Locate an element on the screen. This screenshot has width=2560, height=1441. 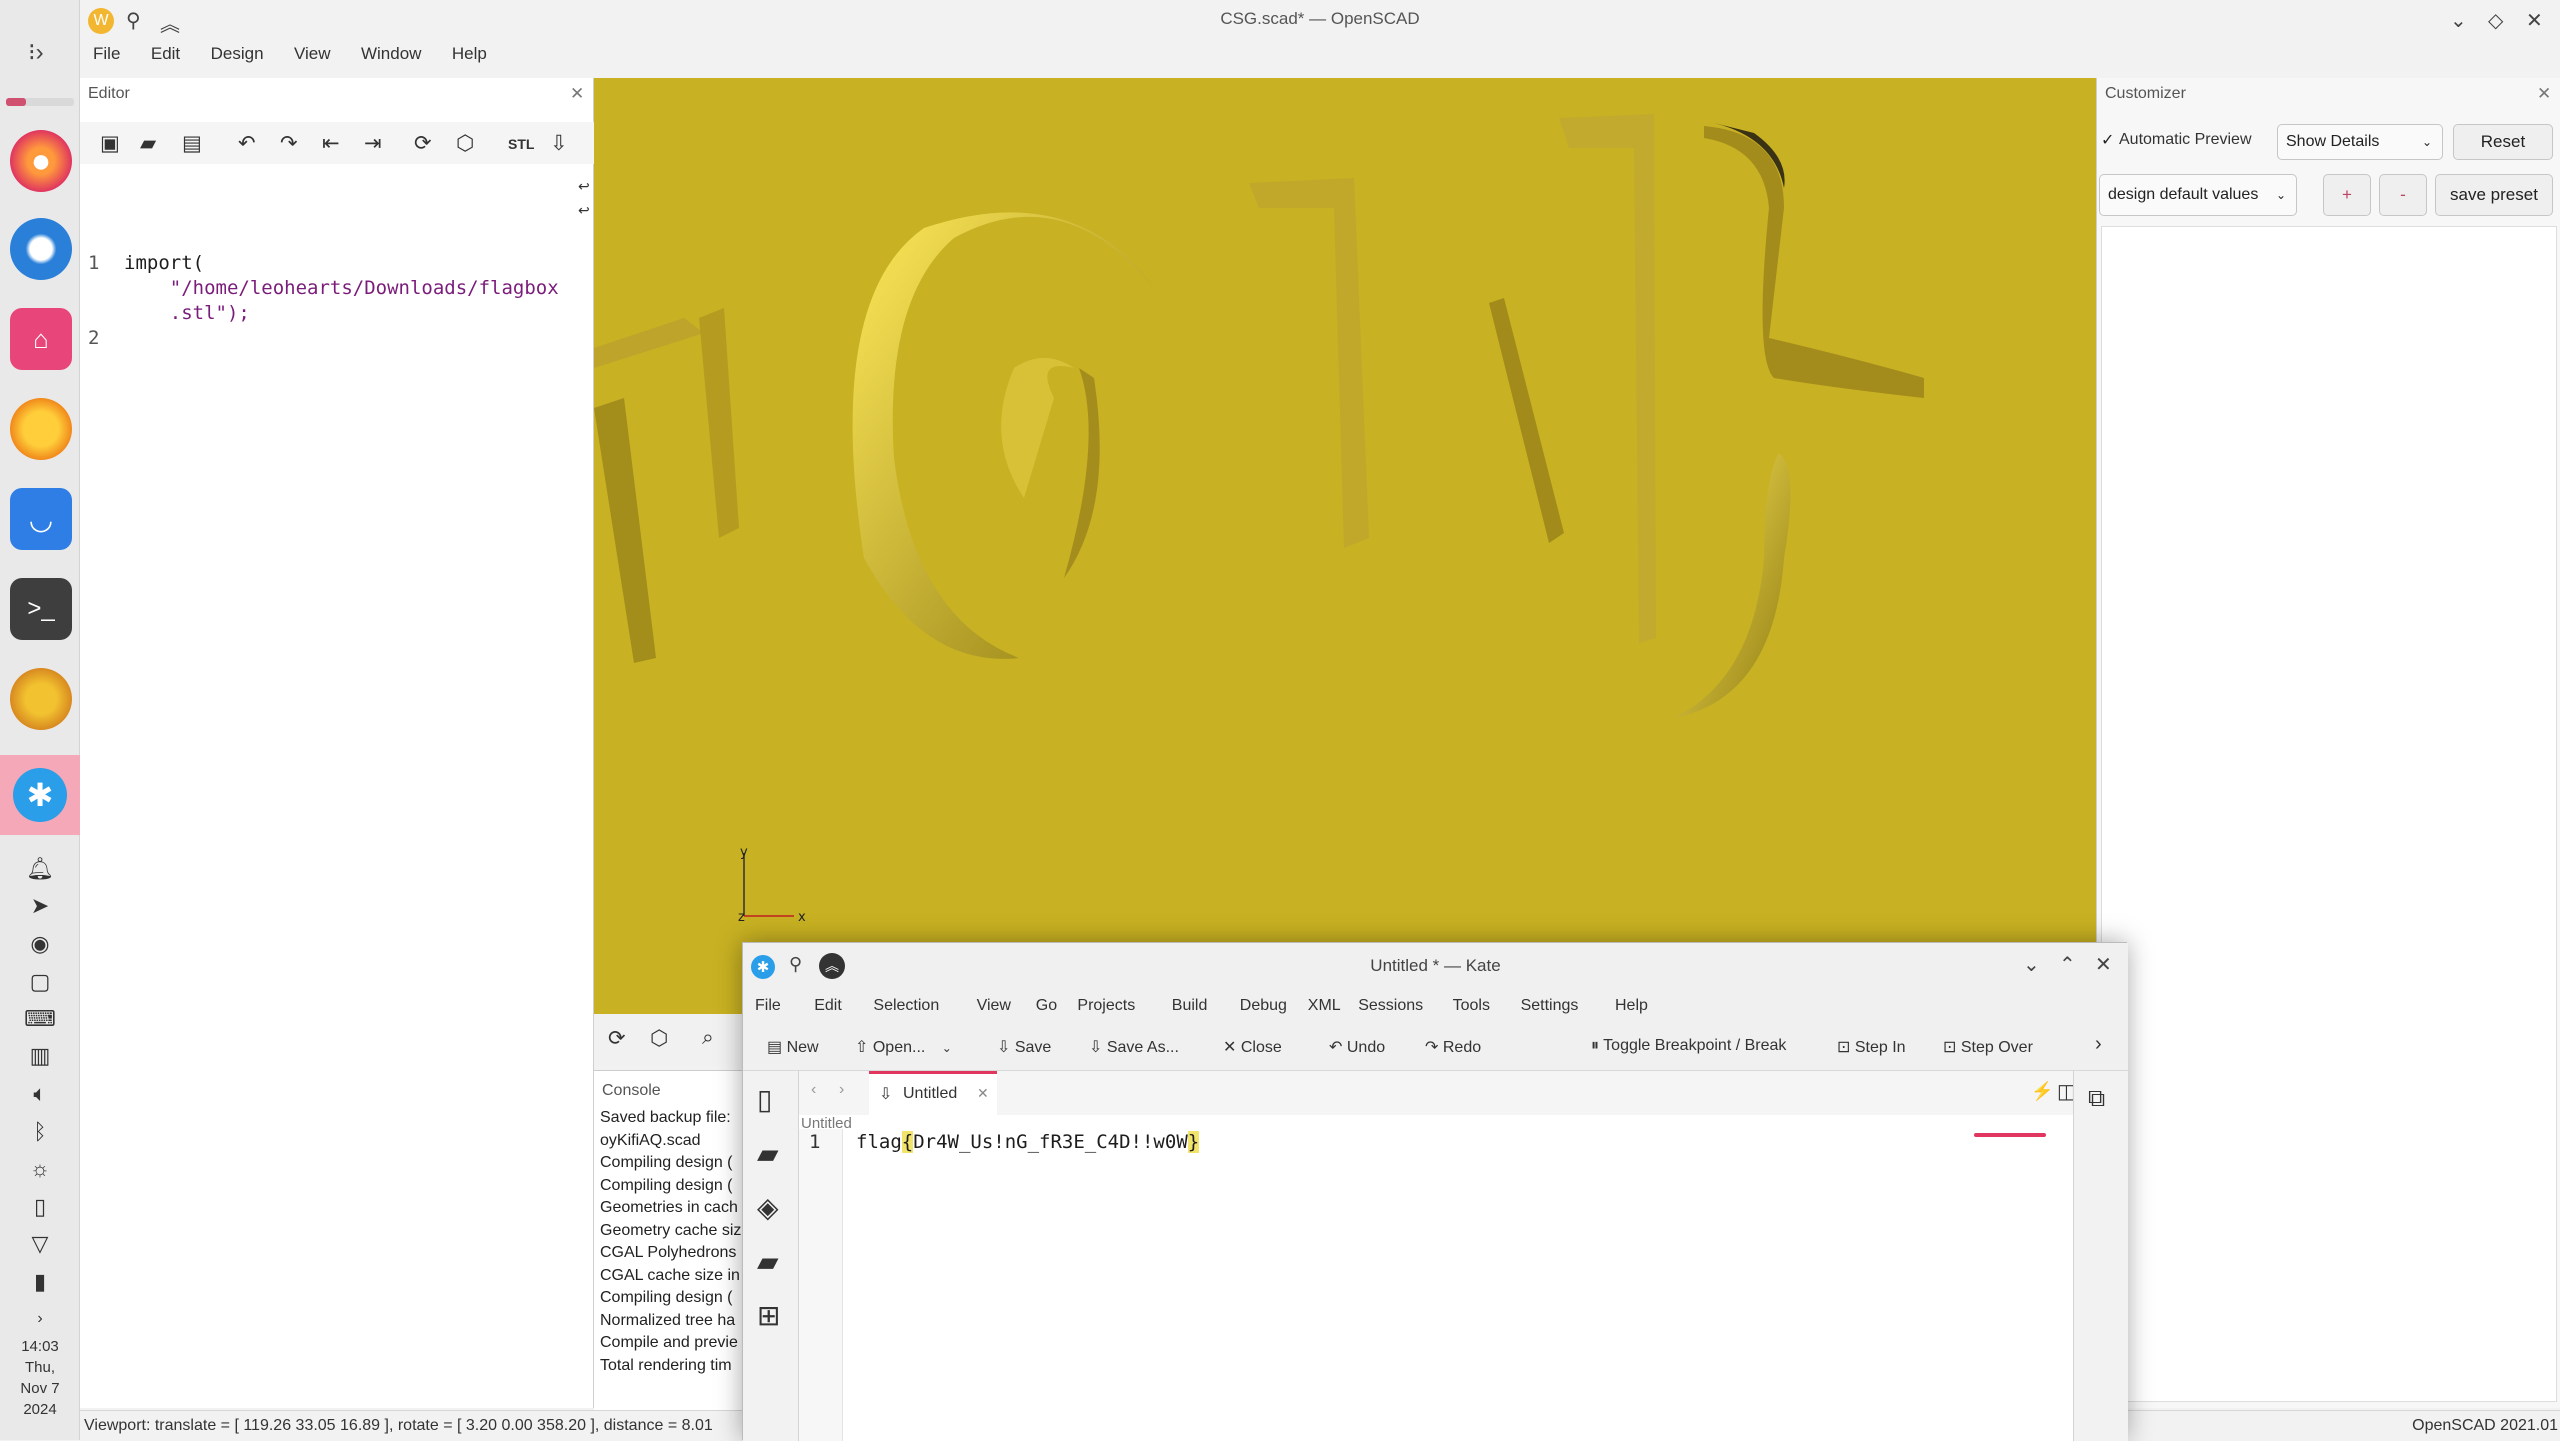
wifi-icon: ▽ is located at coordinates (40, 1244).